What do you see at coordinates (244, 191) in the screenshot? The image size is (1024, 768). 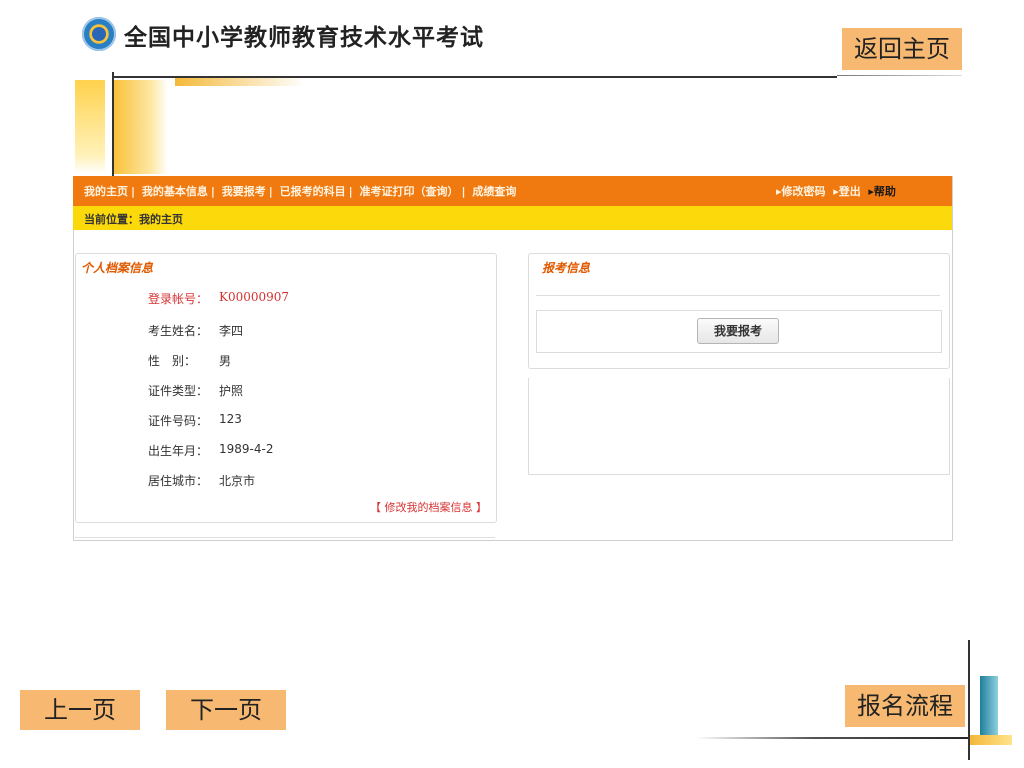 I see `nav-item-apply: 我要报考` at bounding box center [244, 191].